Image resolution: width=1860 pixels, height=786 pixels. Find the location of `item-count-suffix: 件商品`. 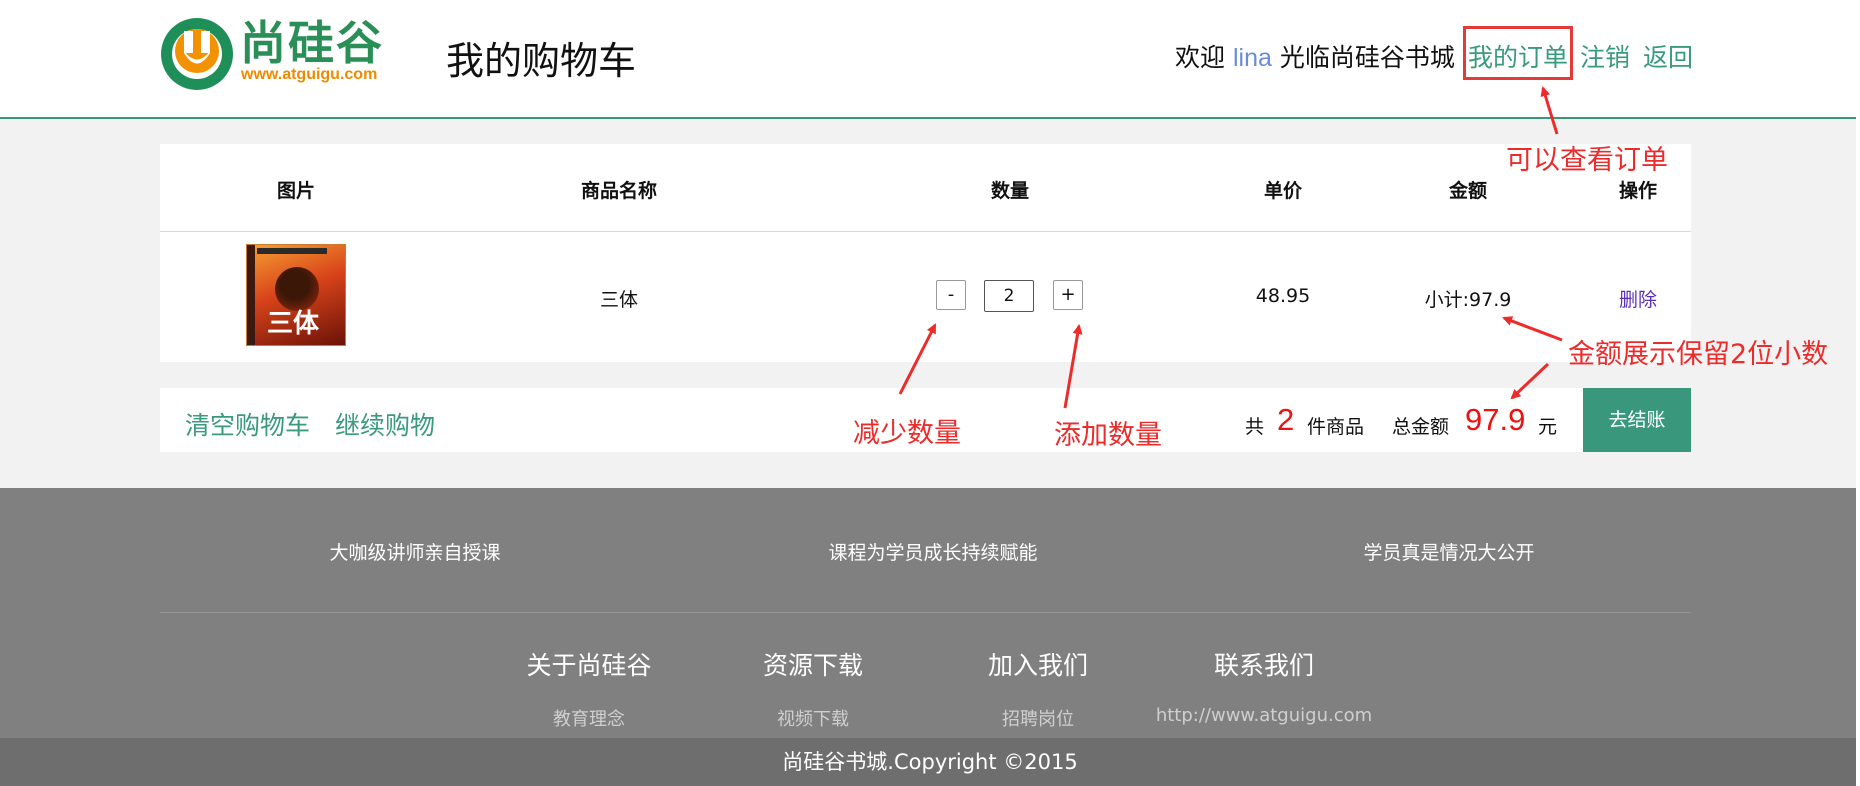

item-count-suffix: 件商品 is located at coordinates (1336, 427).